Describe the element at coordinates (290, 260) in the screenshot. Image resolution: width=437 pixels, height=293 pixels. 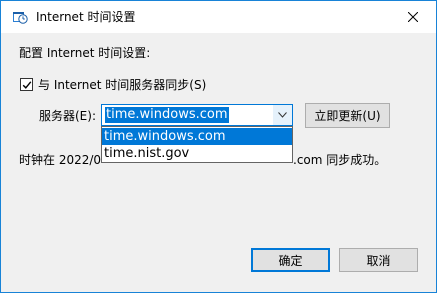
I see `ok-button: 确定` at that location.